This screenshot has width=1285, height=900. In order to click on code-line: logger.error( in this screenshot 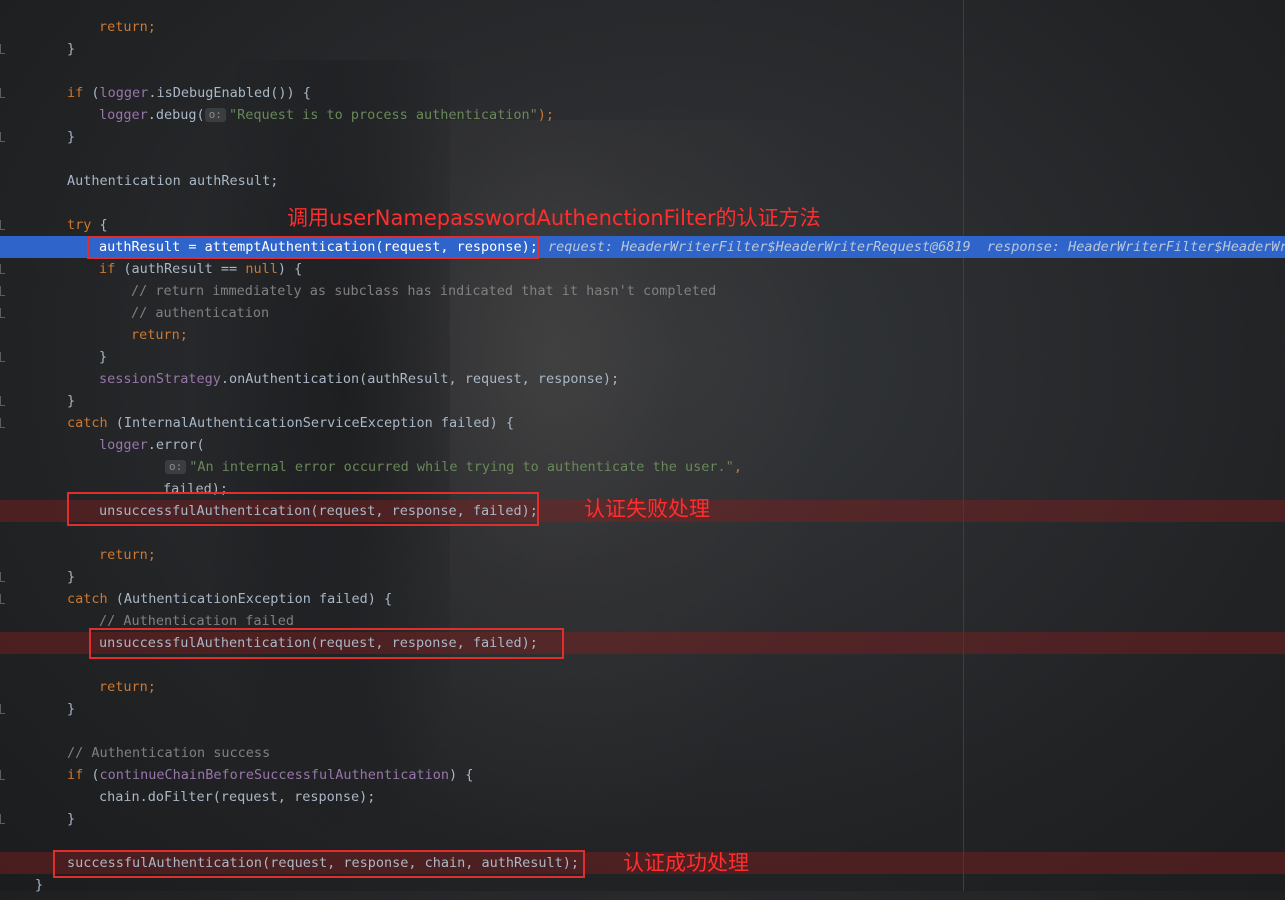, I will do `click(642, 445)`.